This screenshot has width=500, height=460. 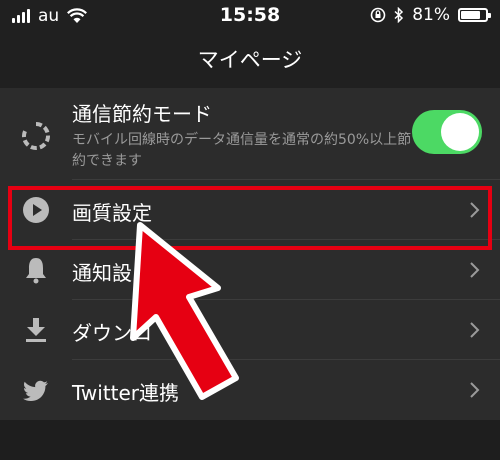 I want to click on status-bar: au 15:58 81%, so click(x=250, y=16).